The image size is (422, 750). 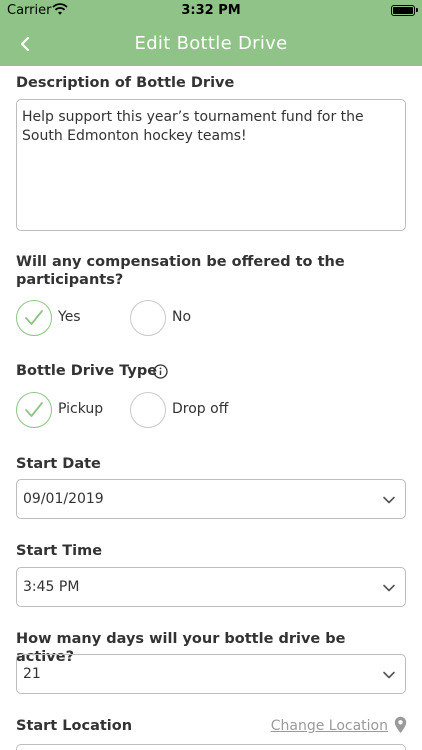 I want to click on status-time: 3:32 PM, so click(x=211, y=10).